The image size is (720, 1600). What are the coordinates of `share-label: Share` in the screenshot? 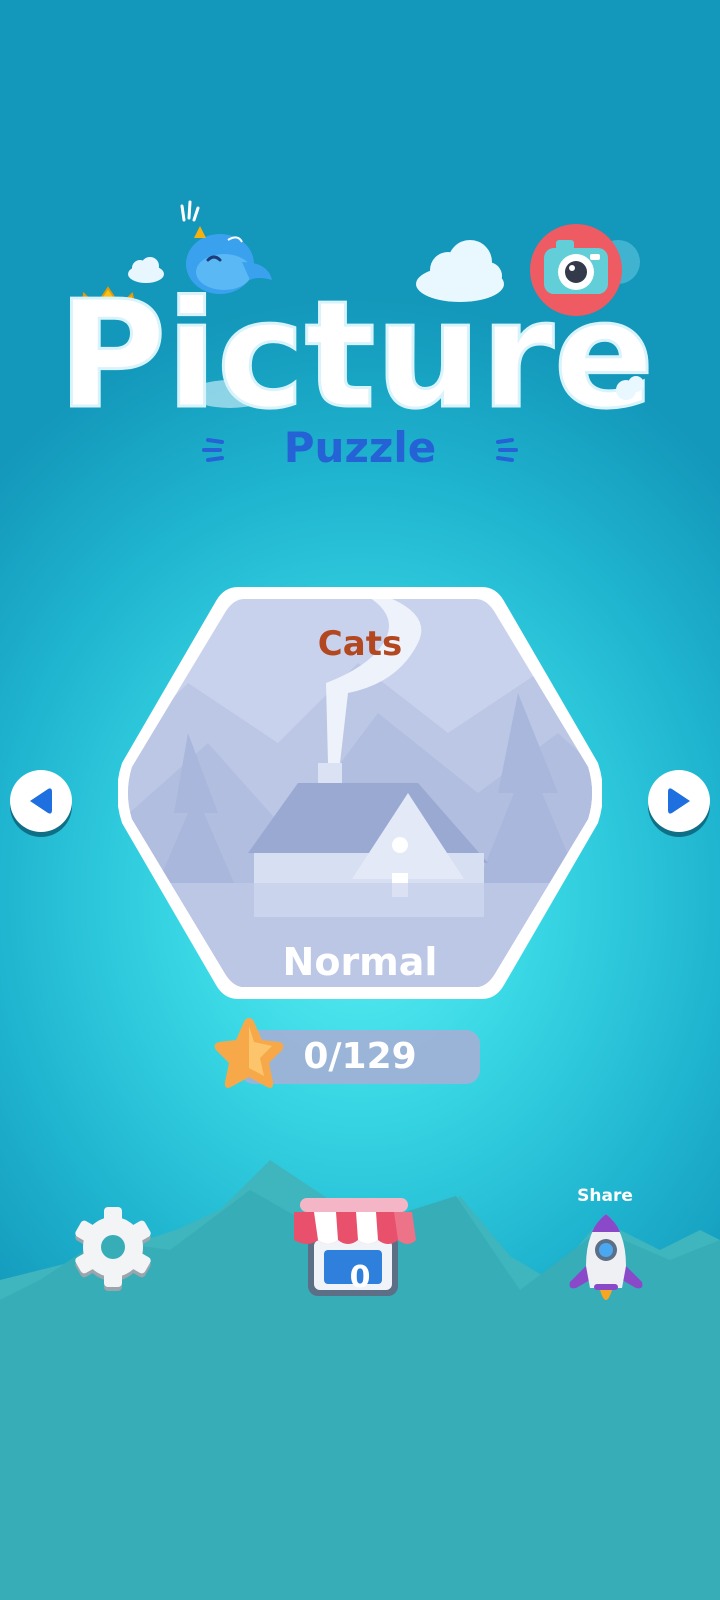 It's located at (605, 1196).